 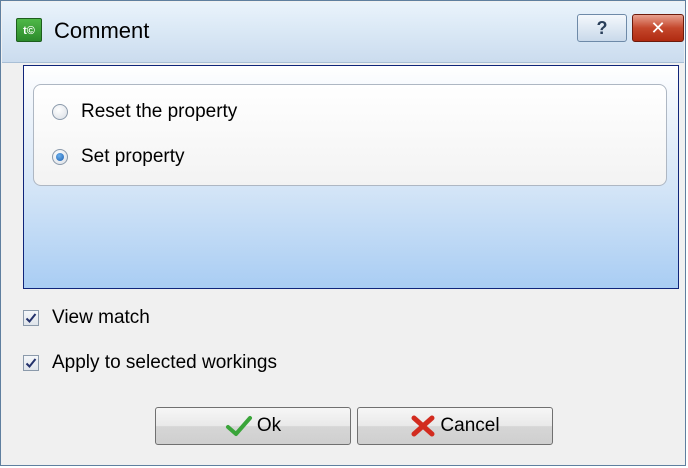 I want to click on apply-selected-row: Apply to selected workings, so click(x=150, y=363).